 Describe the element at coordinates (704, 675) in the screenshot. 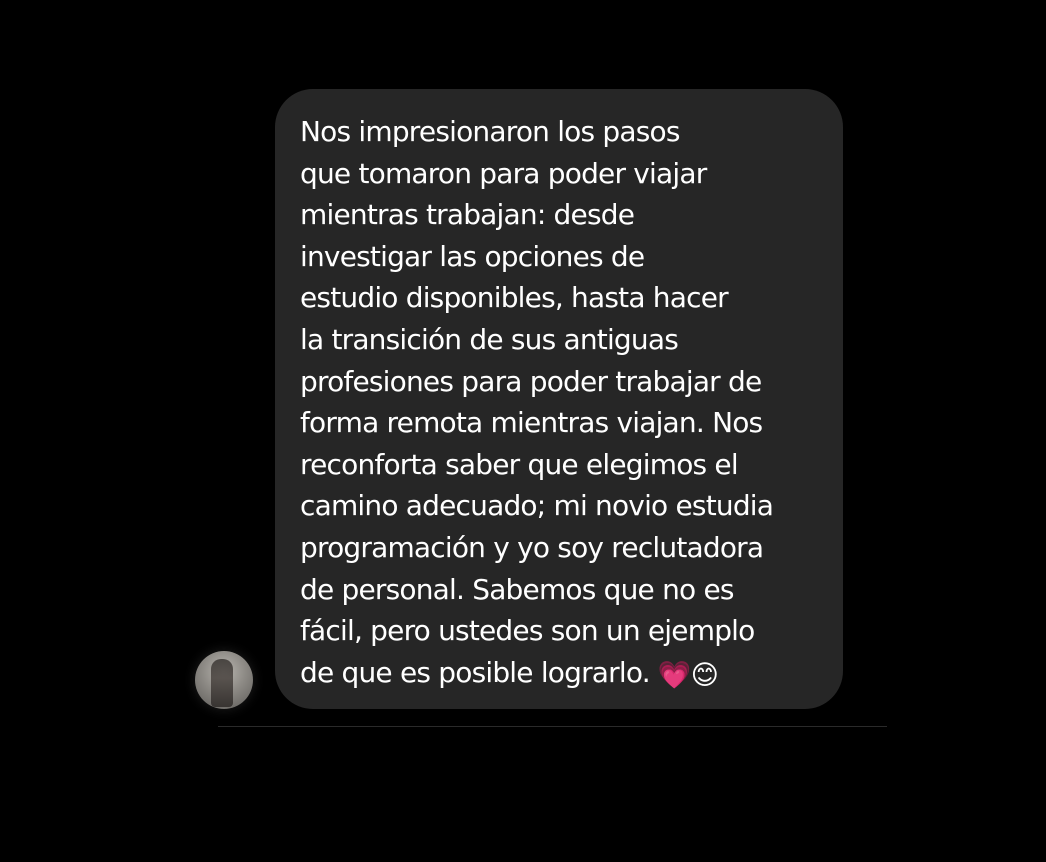

I see `smile-emoji: 😊` at that location.